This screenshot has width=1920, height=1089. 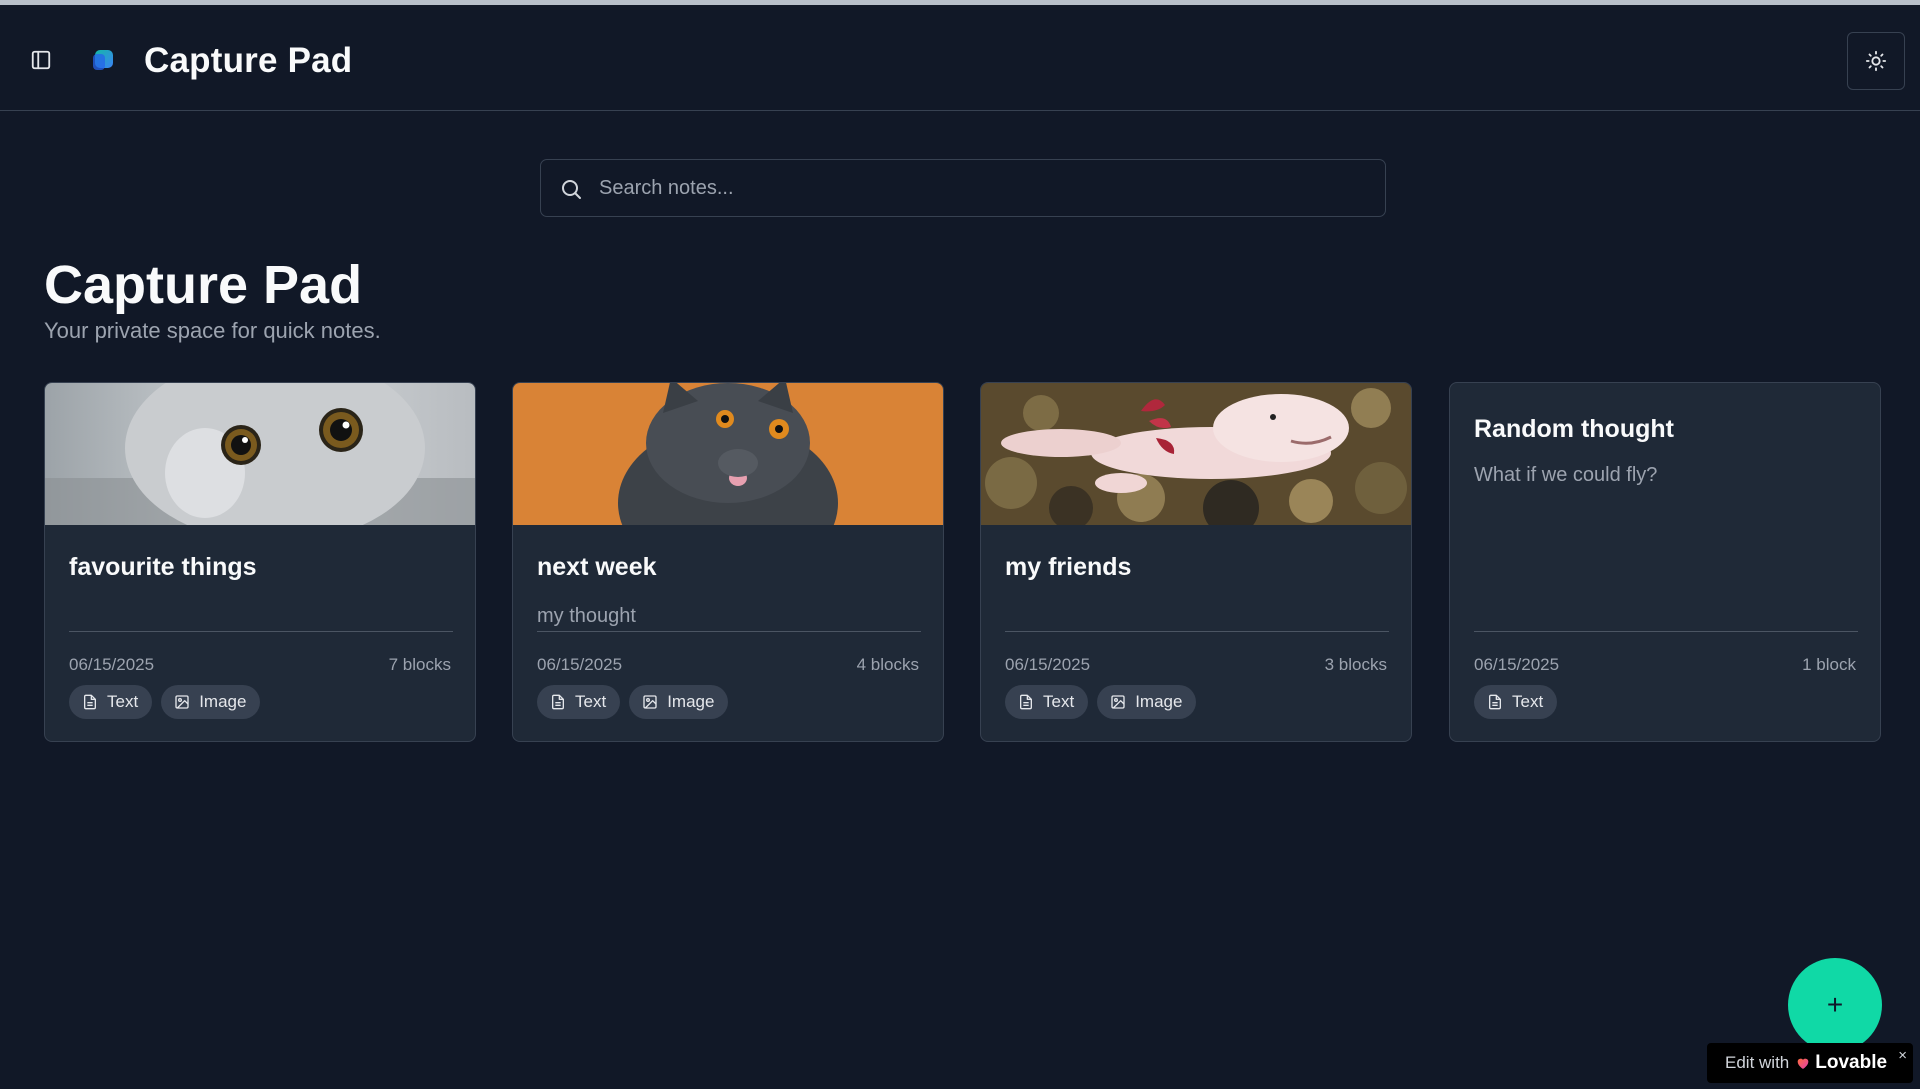 I want to click on note-block-count: 1 block, so click(x=1829, y=664).